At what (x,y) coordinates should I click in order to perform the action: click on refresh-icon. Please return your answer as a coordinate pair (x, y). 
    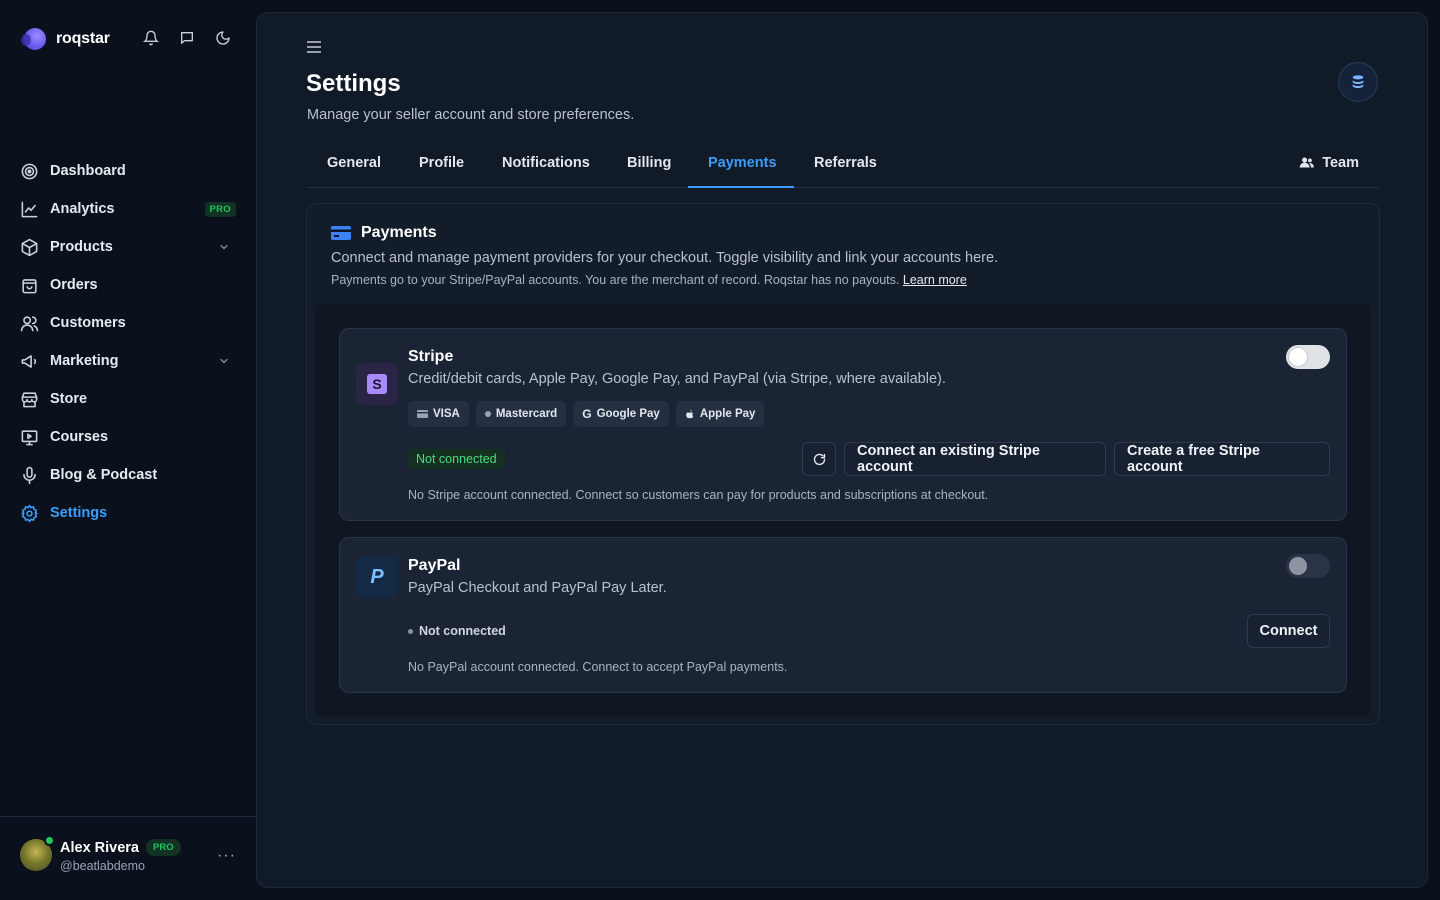
    Looking at the image, I should click on (819, 459).